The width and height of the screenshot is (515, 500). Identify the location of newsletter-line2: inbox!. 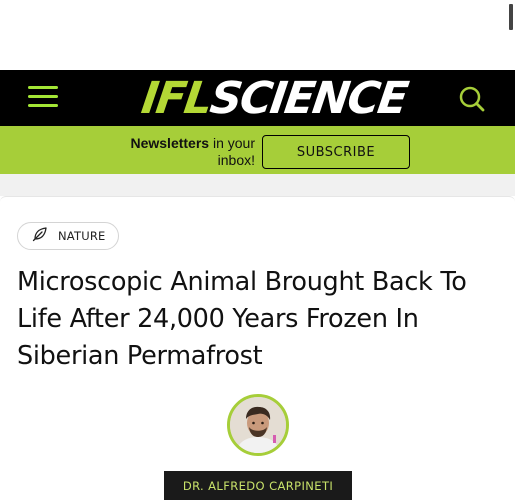
(236, 160).